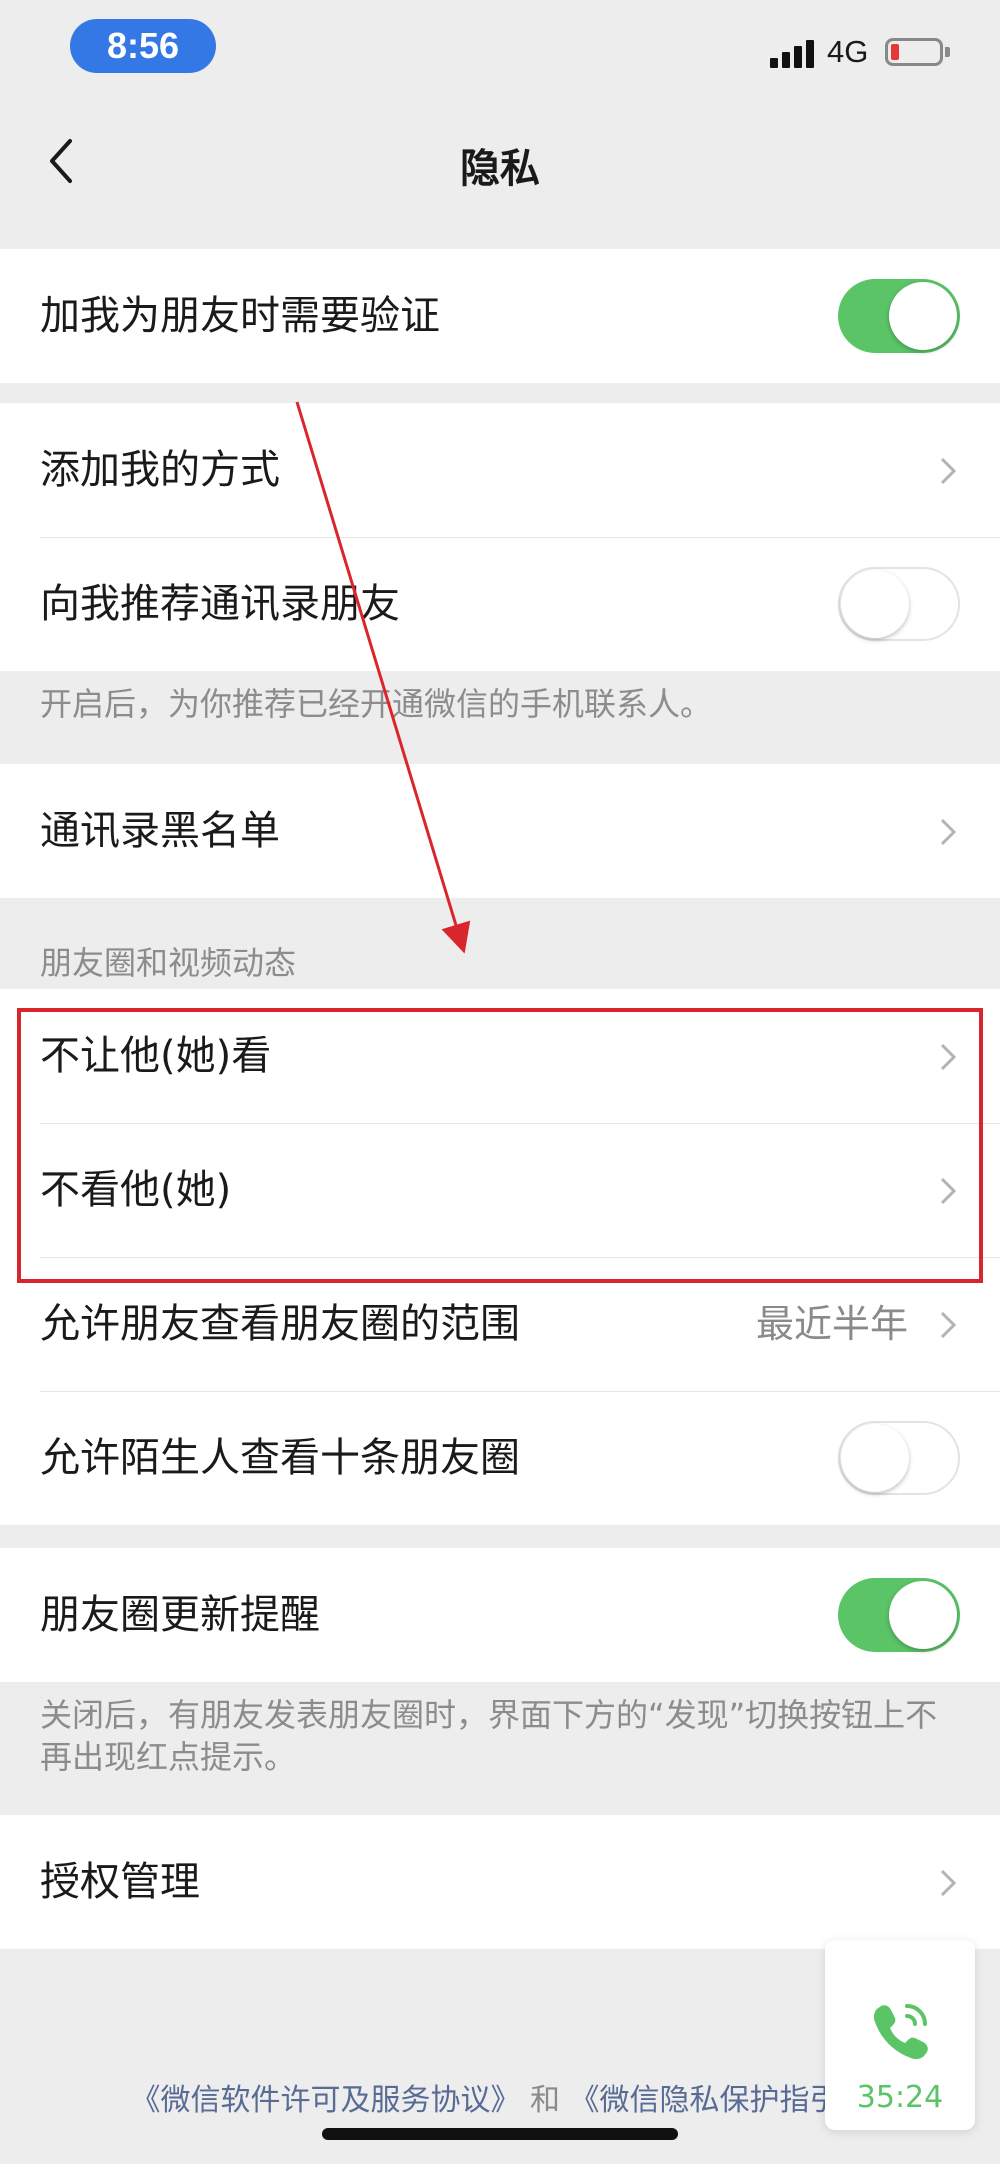  What do you see at coordinates (280, 1458) in the screenshot?
I see `row-strangers-label: 允许陌生人查看十条朋友圈` at bounding box center [280, 1458].